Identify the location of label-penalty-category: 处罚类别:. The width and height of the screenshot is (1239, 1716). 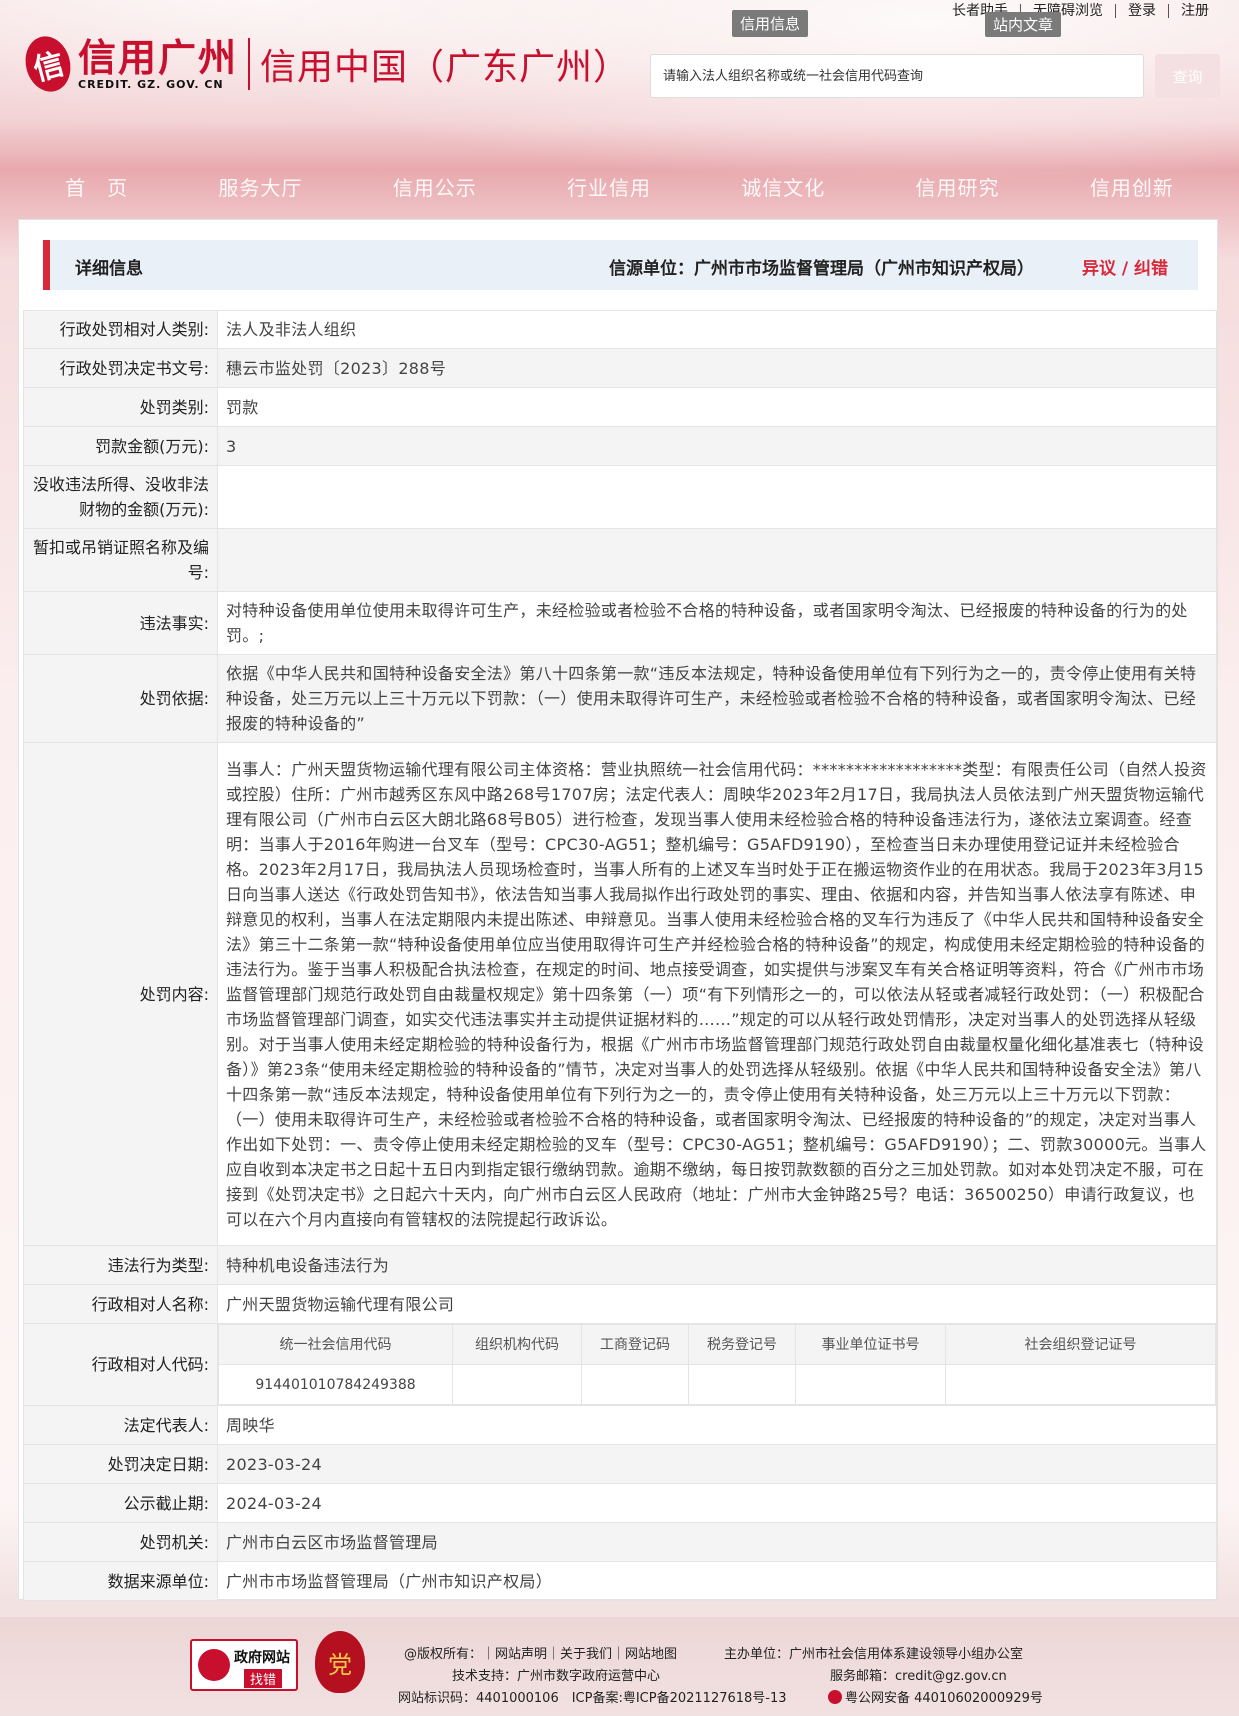
(120, 407).